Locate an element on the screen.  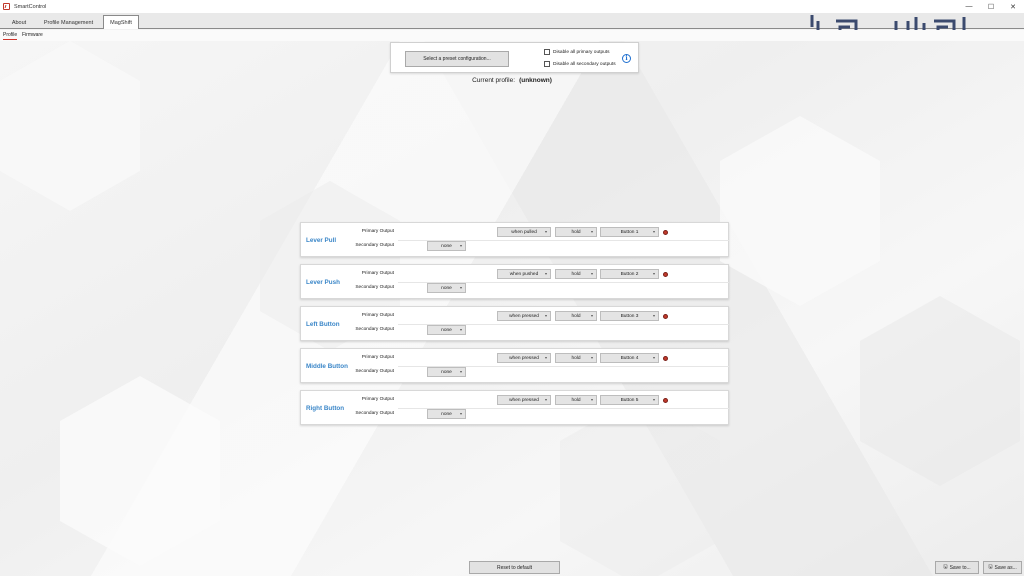
close-button: ✕ is located at coordinates (1013, 6).